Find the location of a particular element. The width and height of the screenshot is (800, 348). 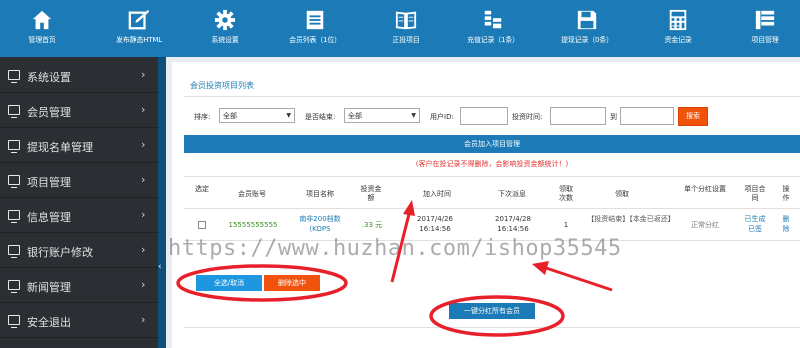

watermark: https://www.huzhan.com/ishop35545 is located at coordinates (395, 248).